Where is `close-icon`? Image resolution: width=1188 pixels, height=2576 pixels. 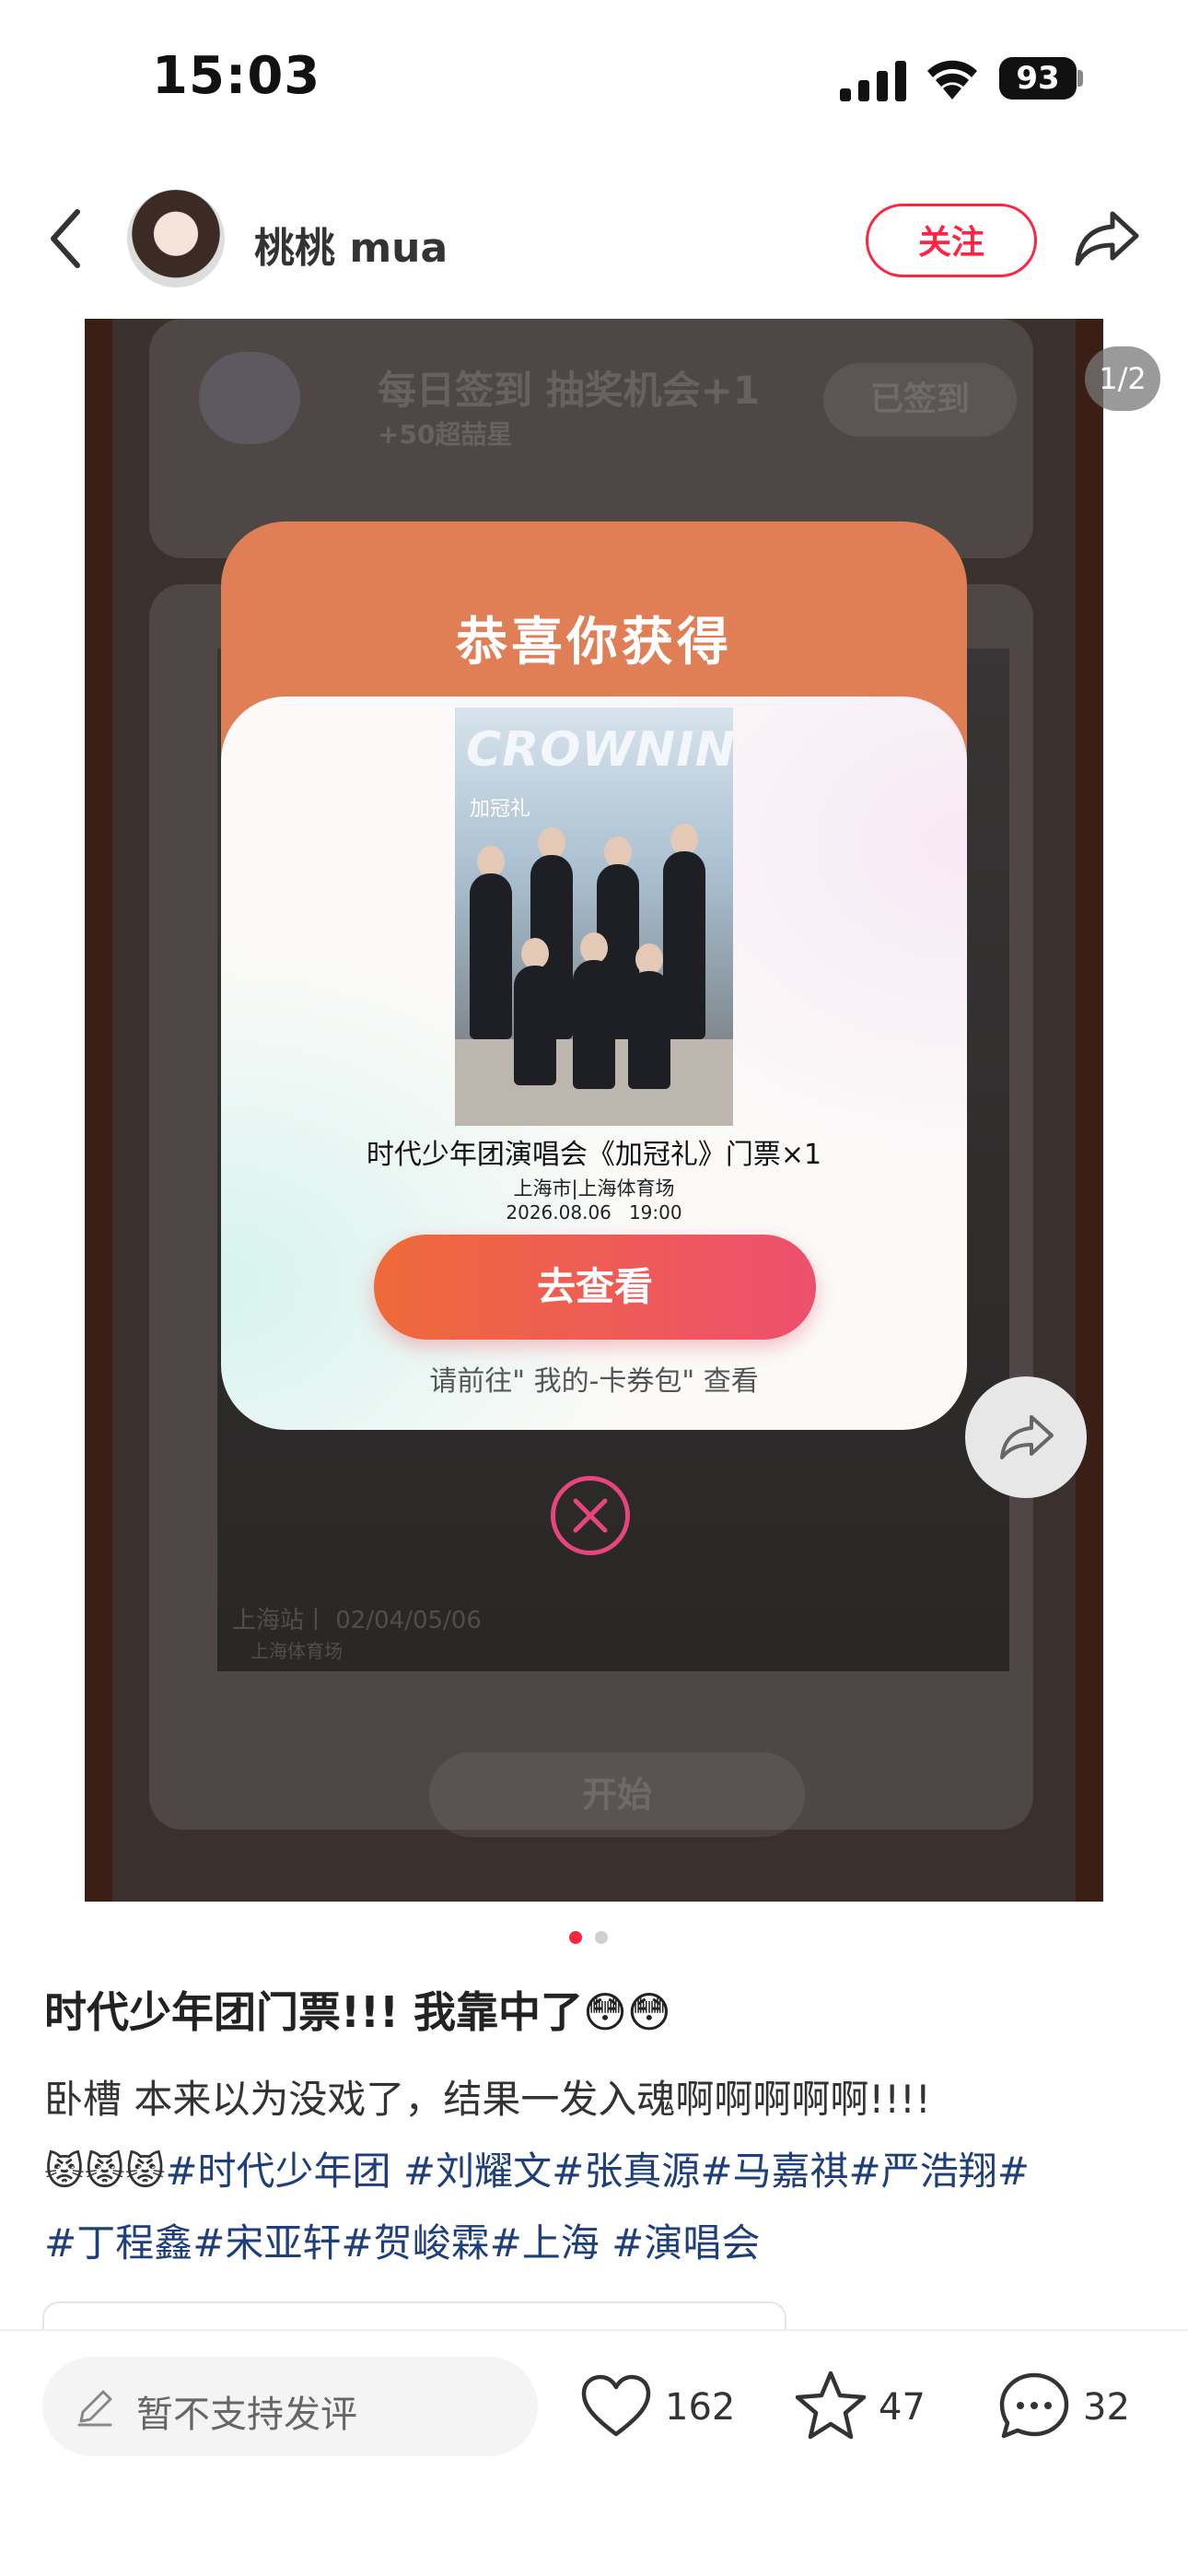 close-icon is located at coordinates (590, 1515).